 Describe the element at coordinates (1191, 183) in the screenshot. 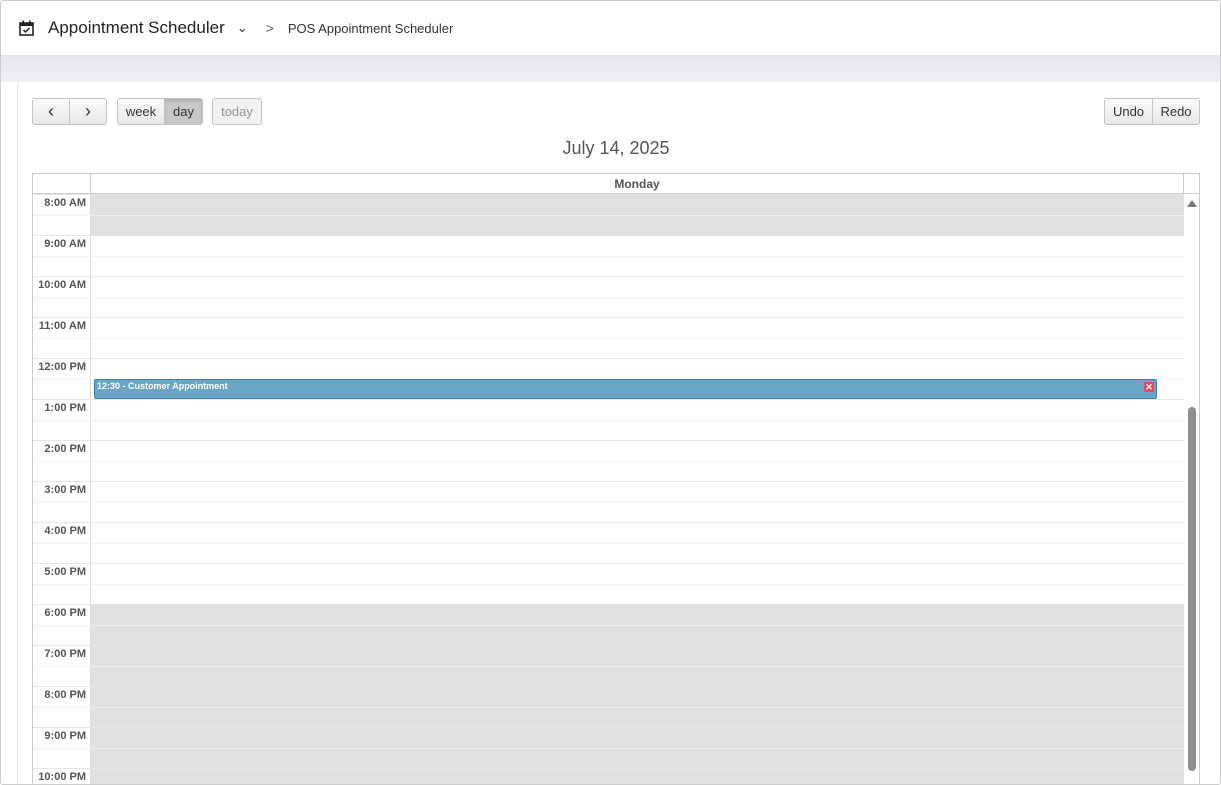

I see `scrollbar-header` at that location.